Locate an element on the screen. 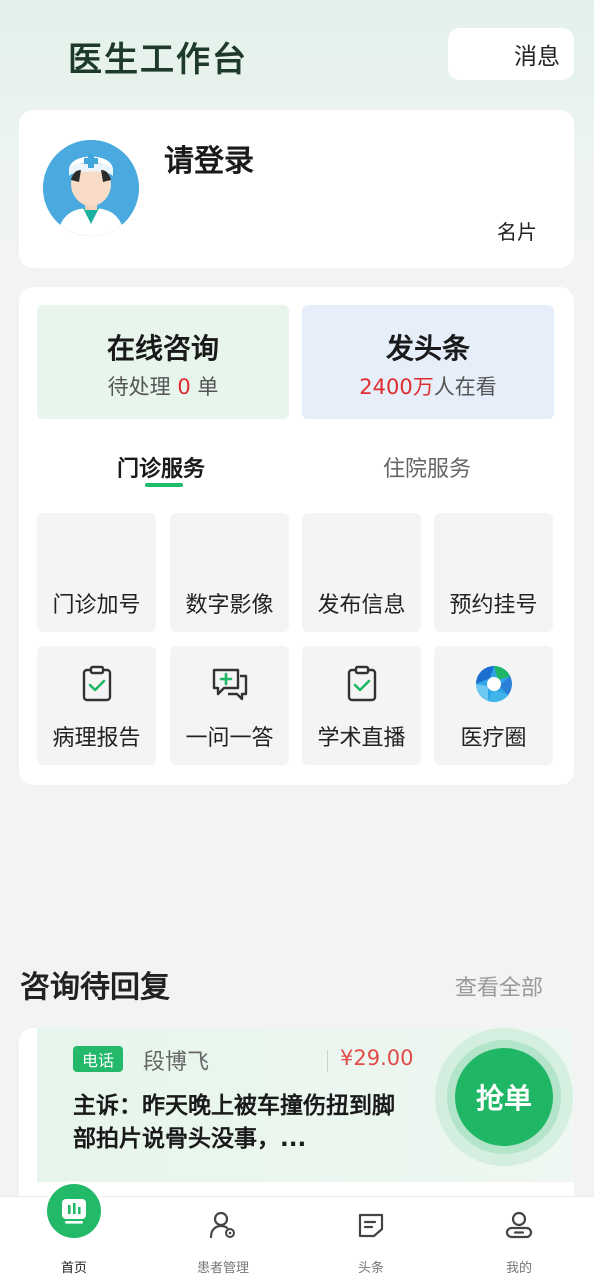  grid-item-appointment: 预约挂号 is located at coordinates (493, 572).